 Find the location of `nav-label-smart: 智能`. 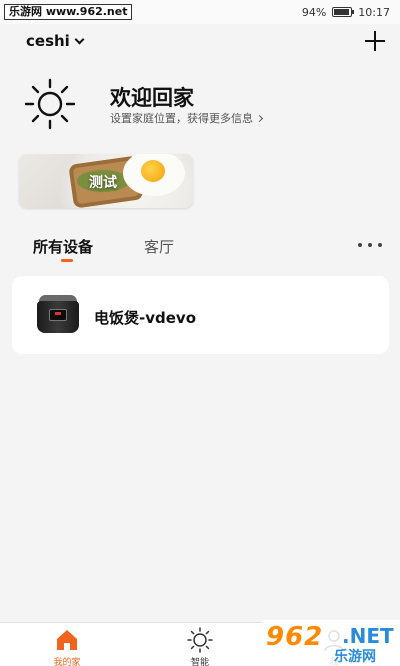

nav-label-smart: 智能 is located at coordinates (199, 662).